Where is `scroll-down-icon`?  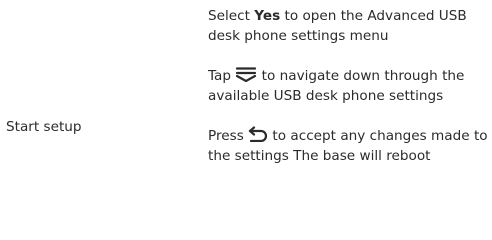 scroll-down-icon is located at coordinates (246, 74).